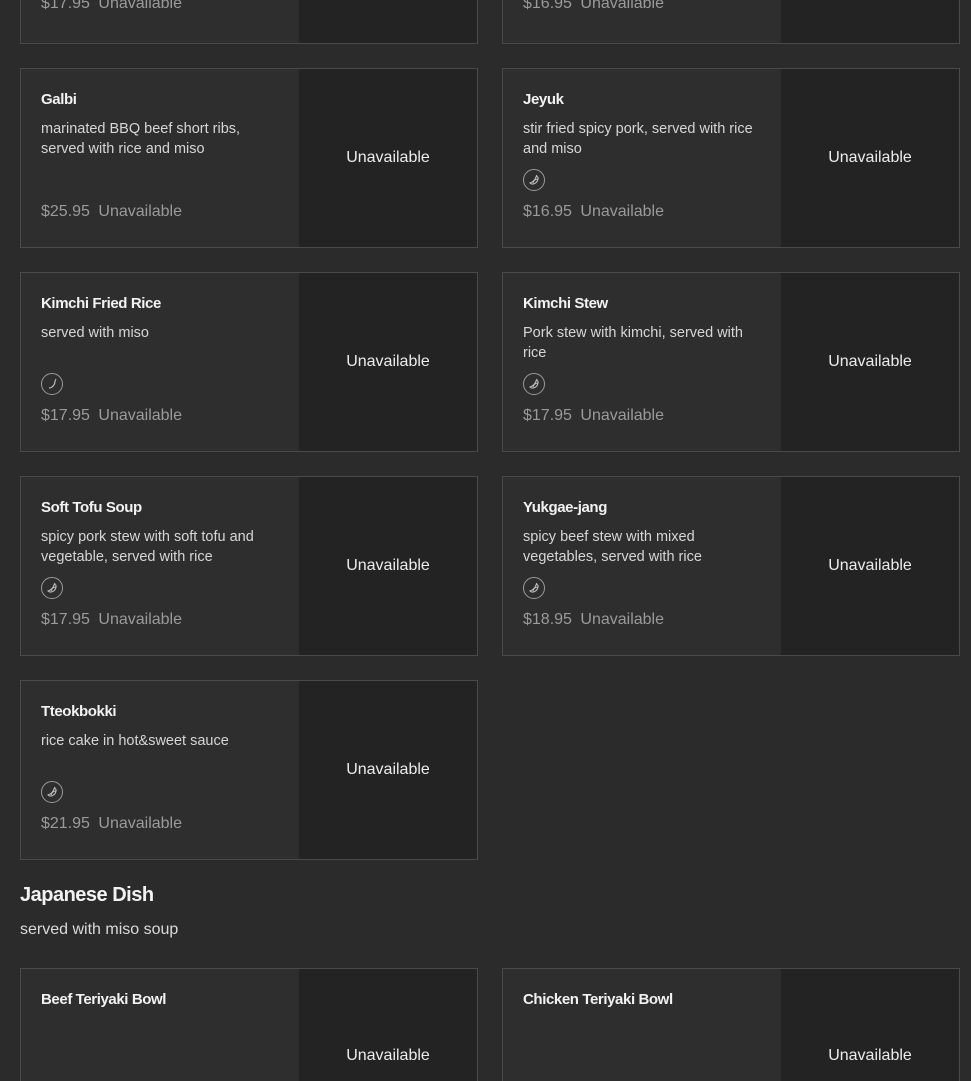 Image resolution: width=971 pixels, height=1081 pixels. I want to click on menu-item-price-row: $18.95 Unavailable, so click(593, 620).